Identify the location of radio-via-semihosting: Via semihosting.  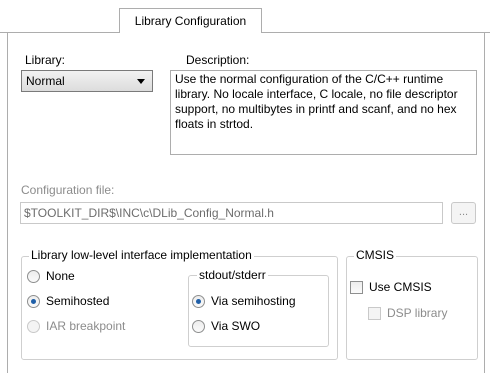
(244, 301).